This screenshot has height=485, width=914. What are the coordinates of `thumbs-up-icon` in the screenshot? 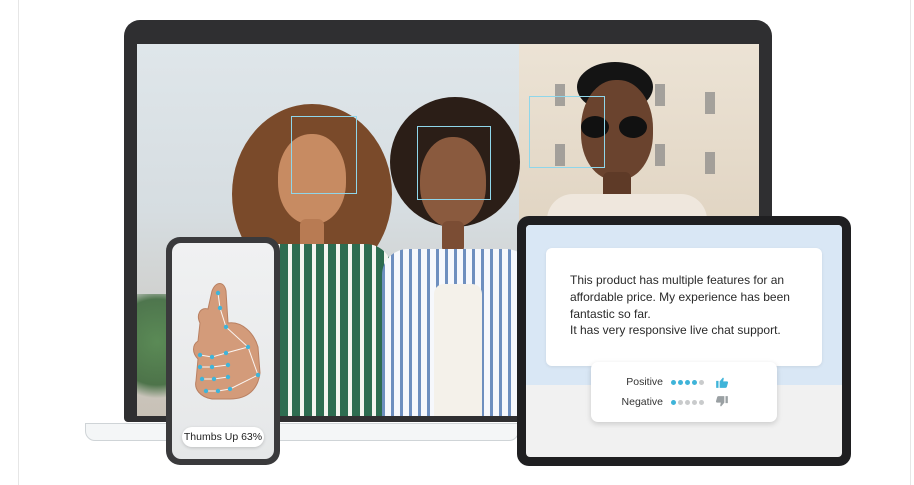 It's located at (722, 382).